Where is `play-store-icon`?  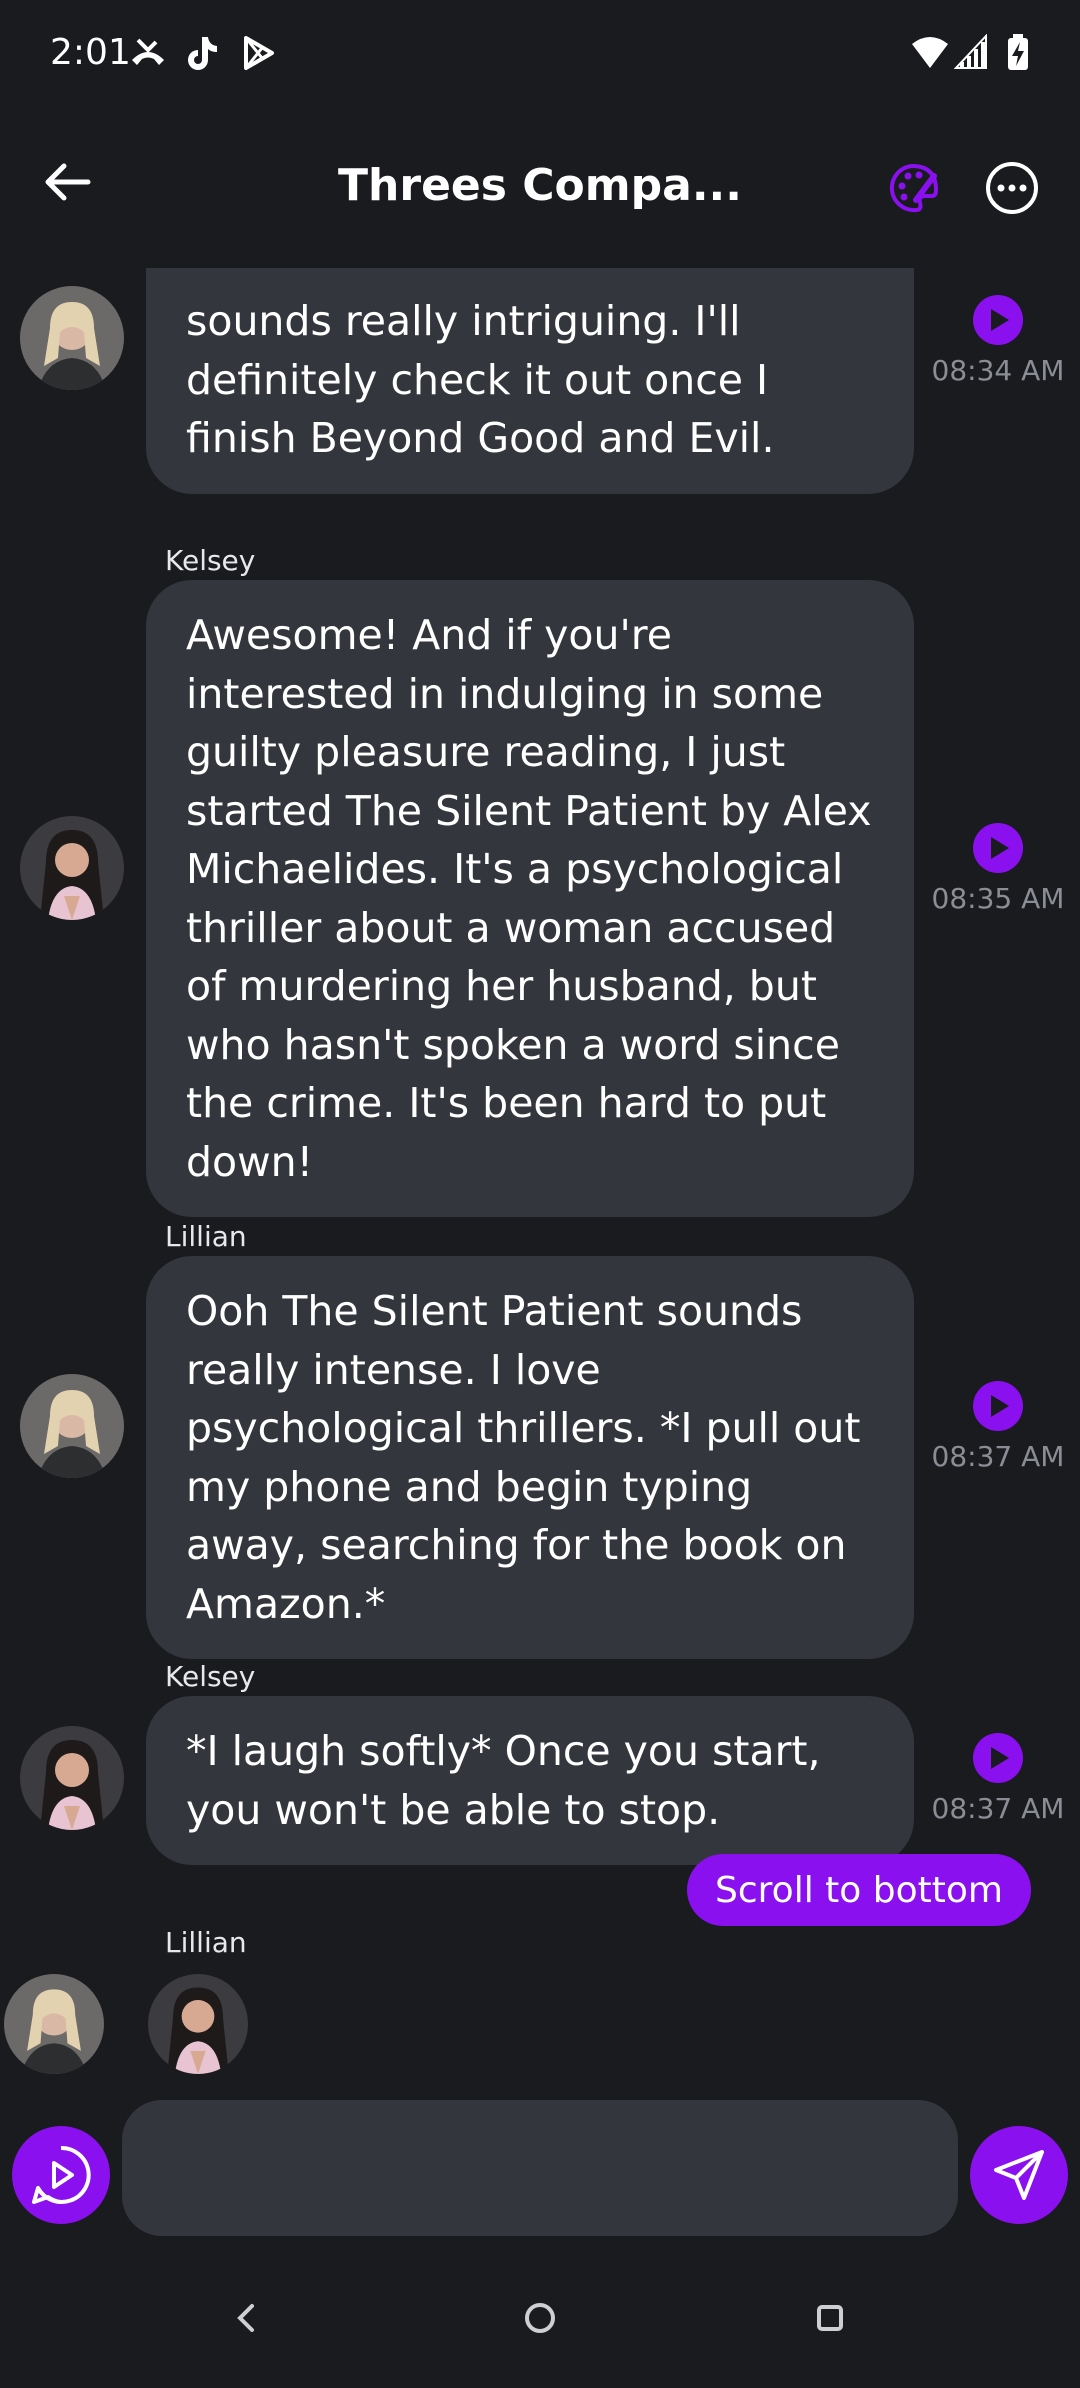 play-store-icon is located at coordinates (259, 53).